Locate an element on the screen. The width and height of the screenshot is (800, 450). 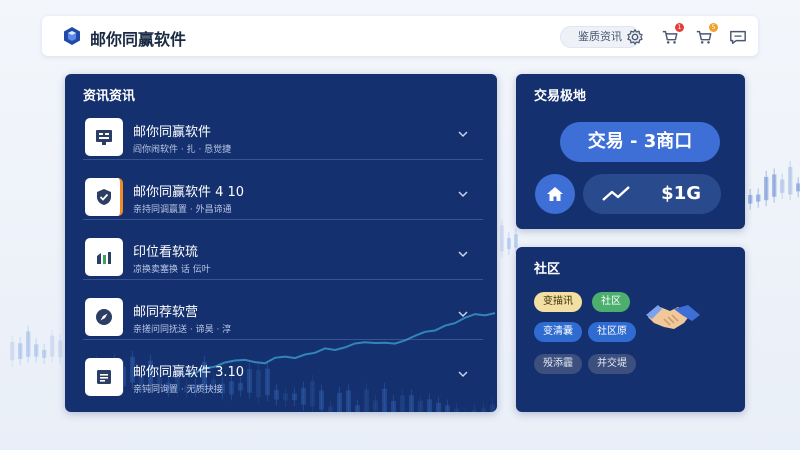
trade-panel: 交易极地 交易 - 3商口 $1G is located at coordinates (630, 151).